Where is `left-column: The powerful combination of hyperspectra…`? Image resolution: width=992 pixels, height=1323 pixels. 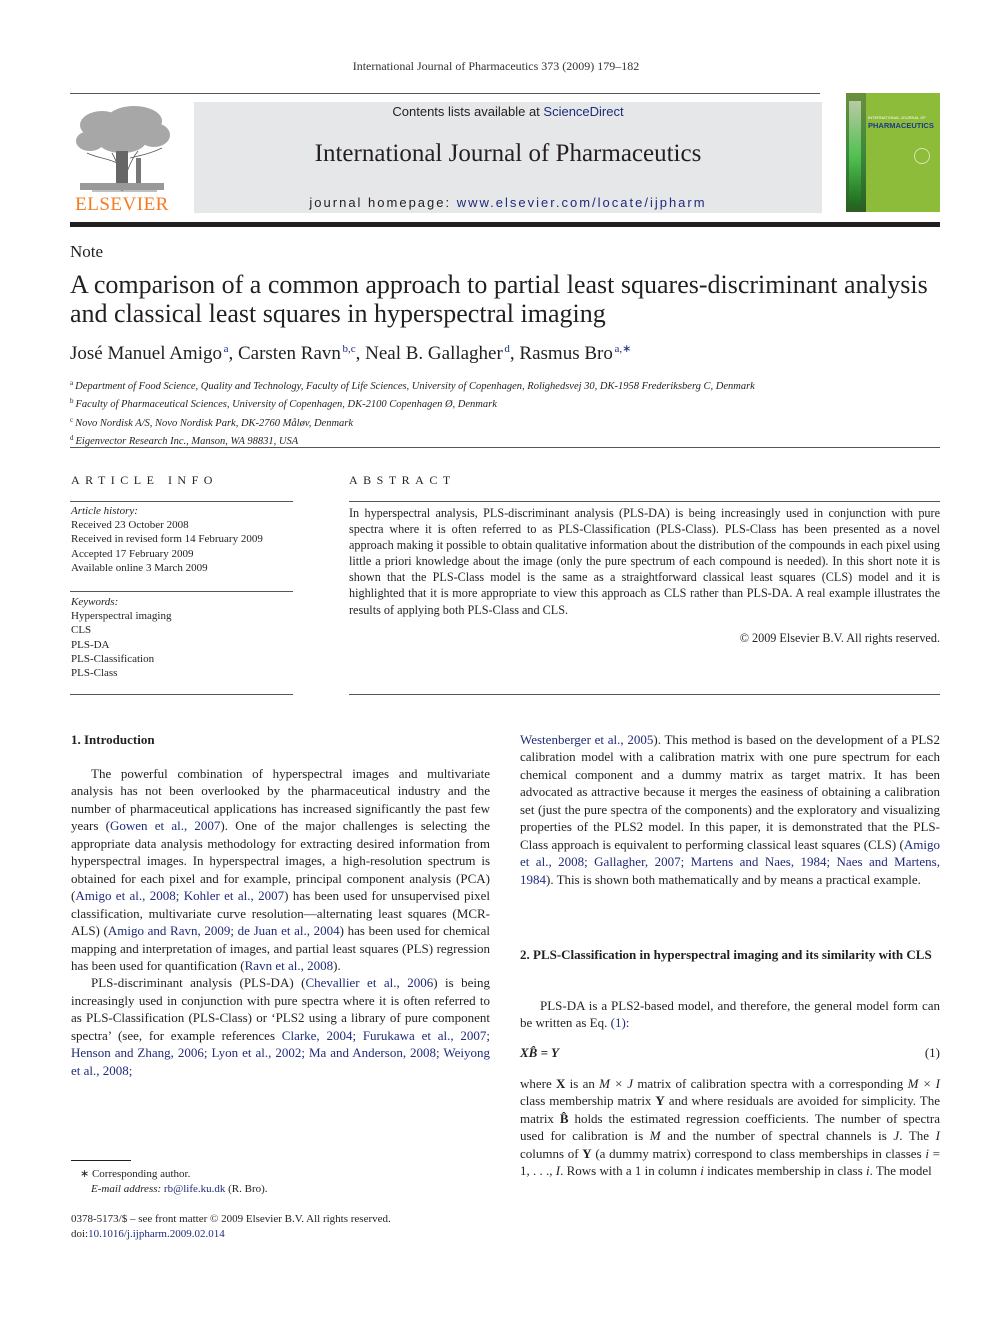
left-column: The powerful combination of hyperspectra… is located at coordinates (280, 922).